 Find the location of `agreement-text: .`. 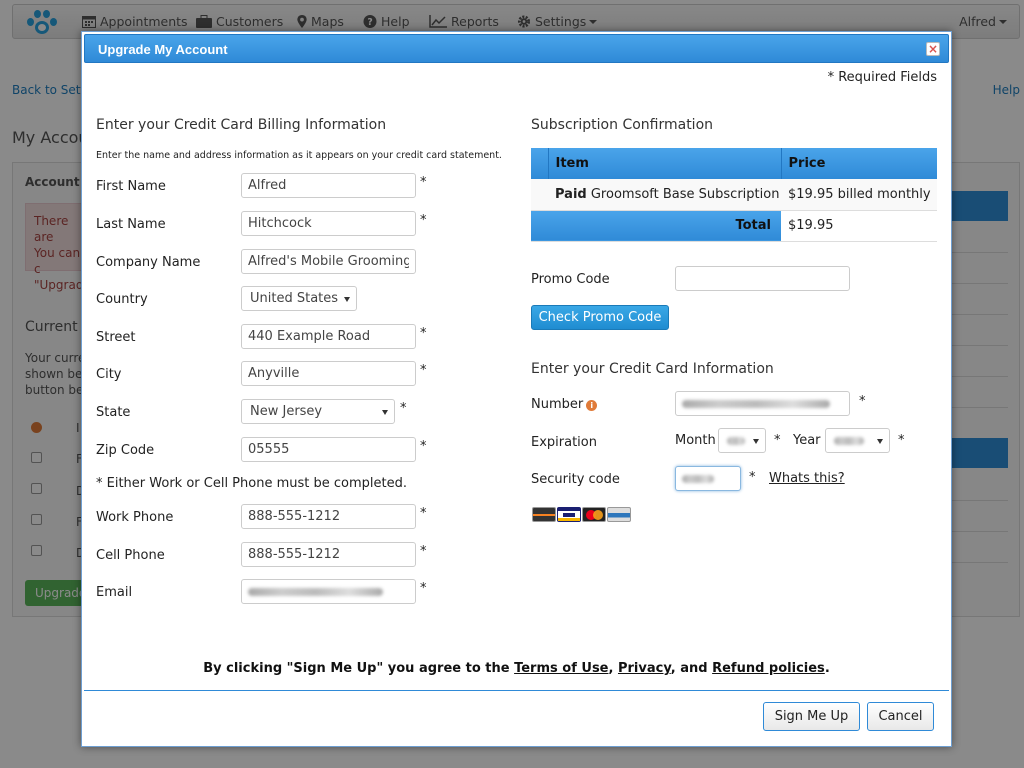

agreement-text: . is located at coordinates (827, 668).